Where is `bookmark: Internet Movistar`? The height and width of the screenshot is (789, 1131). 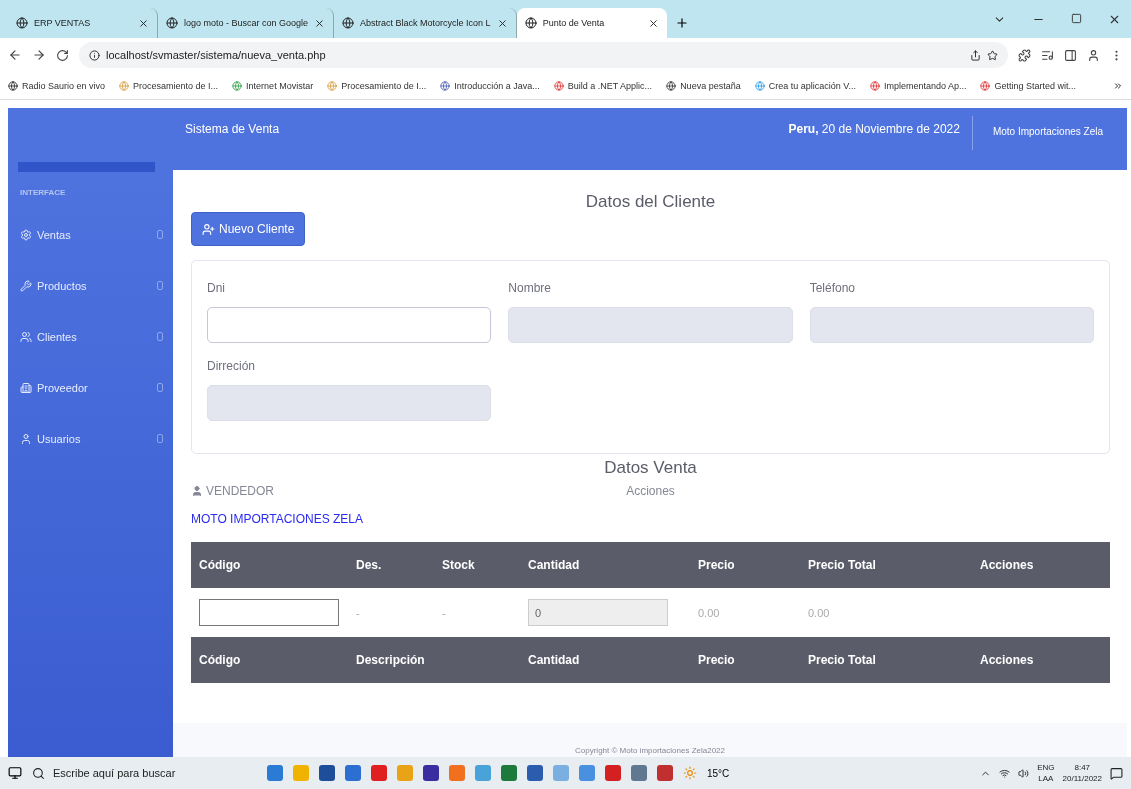 bookmark: Internet Movistar is located at coordinates (273, 85).